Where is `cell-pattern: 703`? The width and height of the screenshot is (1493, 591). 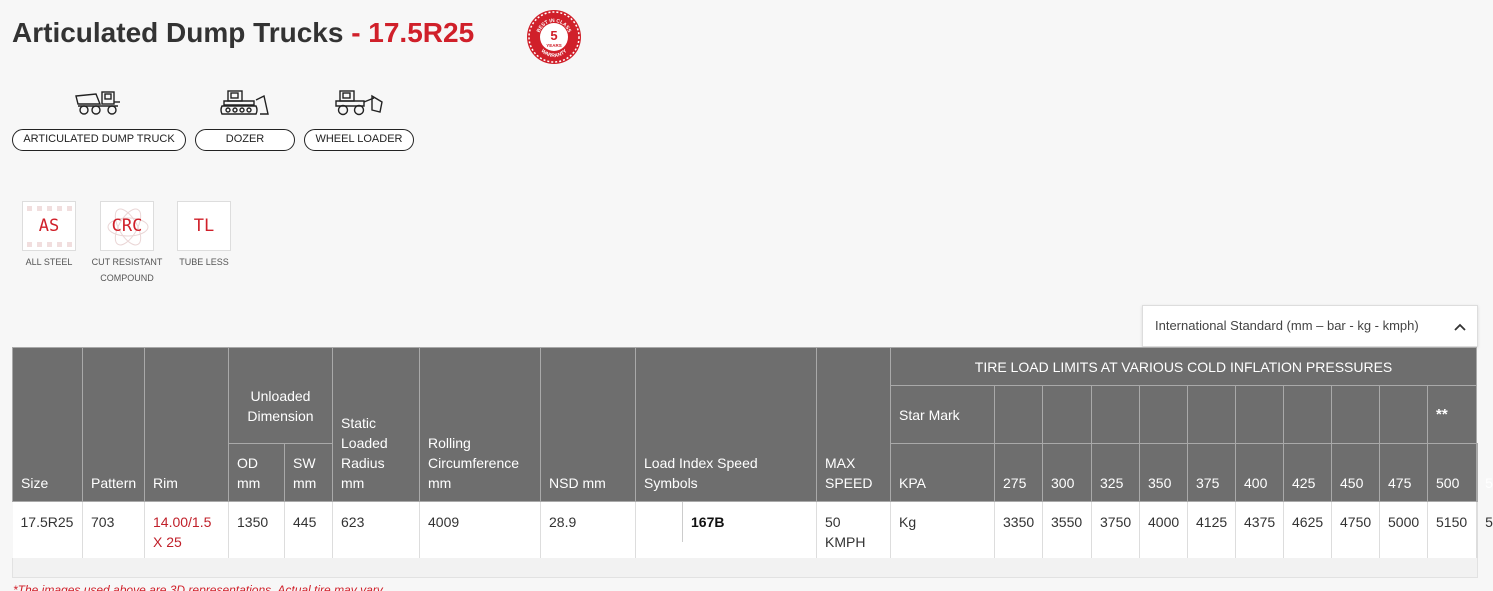
cell-pattern: 703 is located at coordinates (113, 531).